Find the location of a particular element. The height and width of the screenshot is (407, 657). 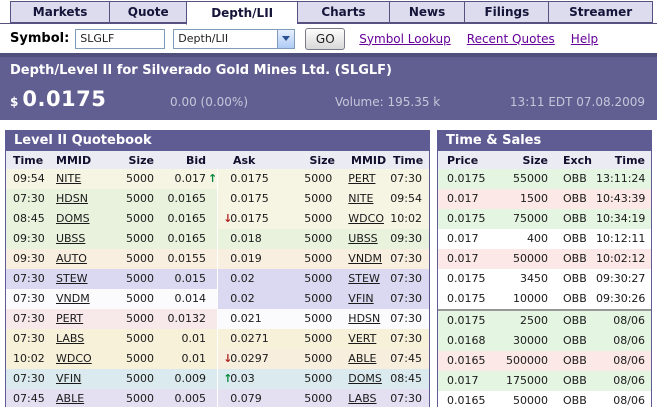

ask-mmid-link: DOMS is located at coordinates (361, 379).